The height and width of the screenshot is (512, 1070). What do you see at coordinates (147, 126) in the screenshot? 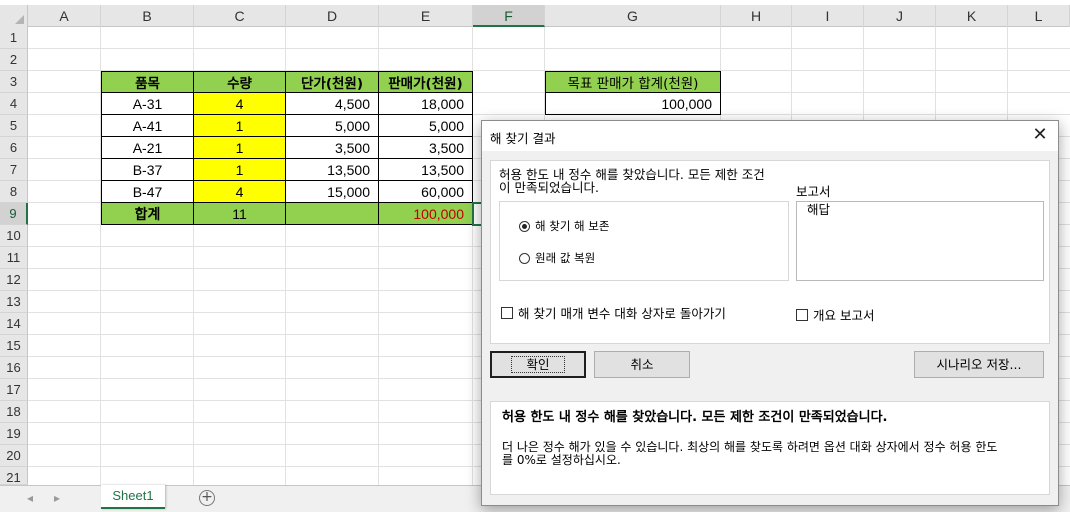
I see `table-cell-item: A-41` at bounding box center [147, 126].